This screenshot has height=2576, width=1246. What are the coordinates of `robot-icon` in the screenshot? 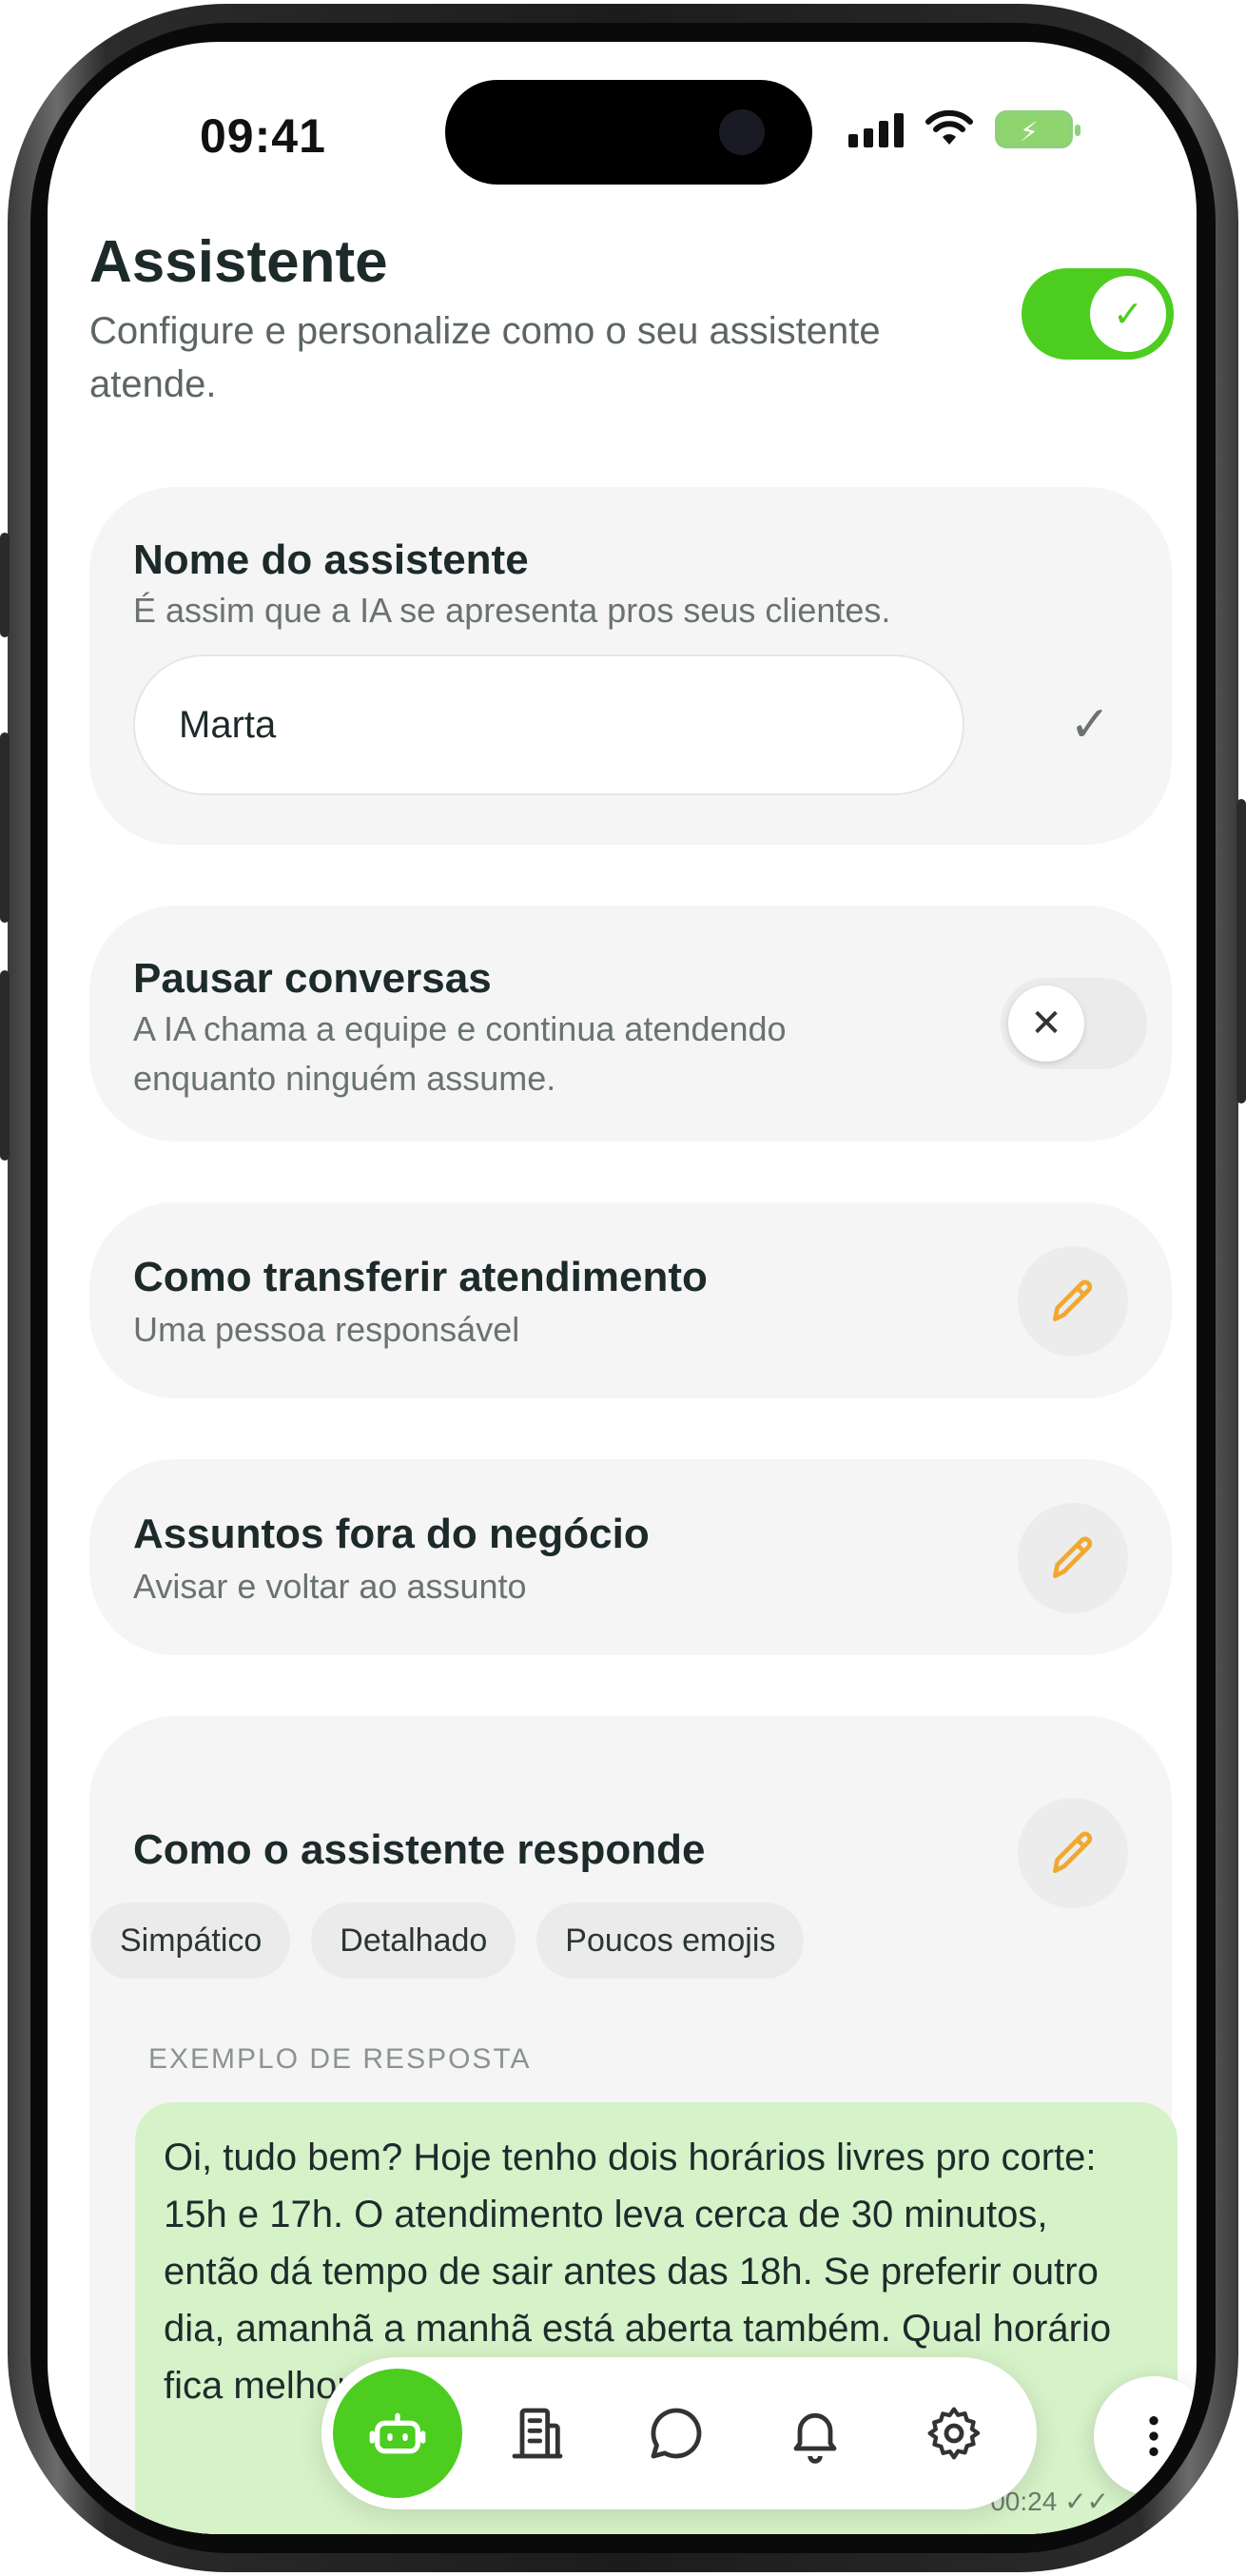 It's located at (397, 2433).